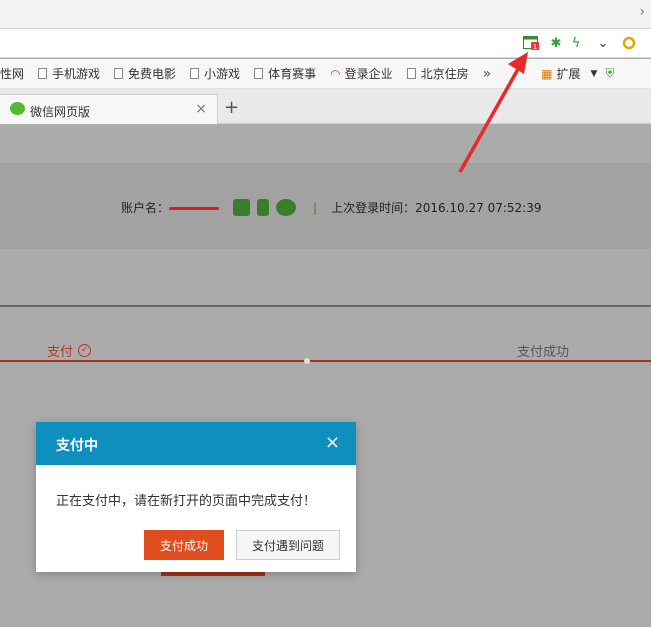 The height and width of the screenshot is (627, 651). Describe the element at coordinates (285, 73) in the screenshot. I see `bookmark-item: 体育赛事` at that location.